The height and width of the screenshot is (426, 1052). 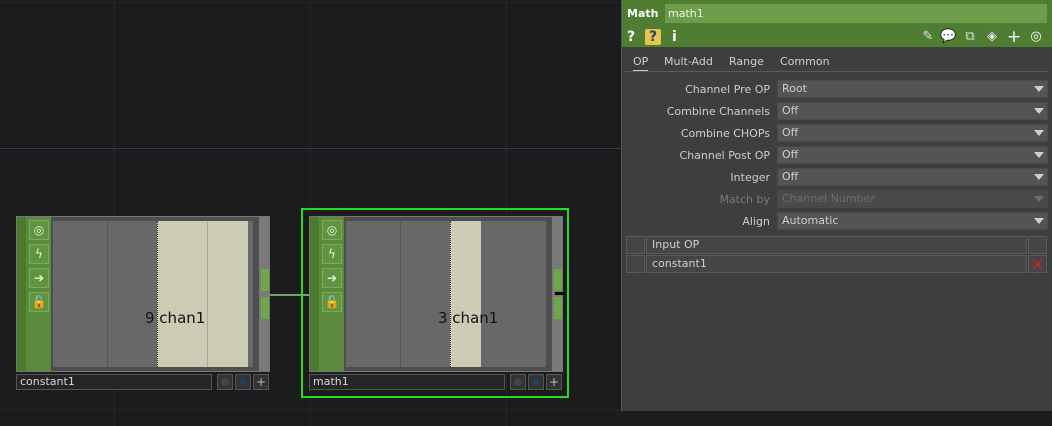 I want to click on param-label: Channel Pre OP, so click(x=727, y=89).